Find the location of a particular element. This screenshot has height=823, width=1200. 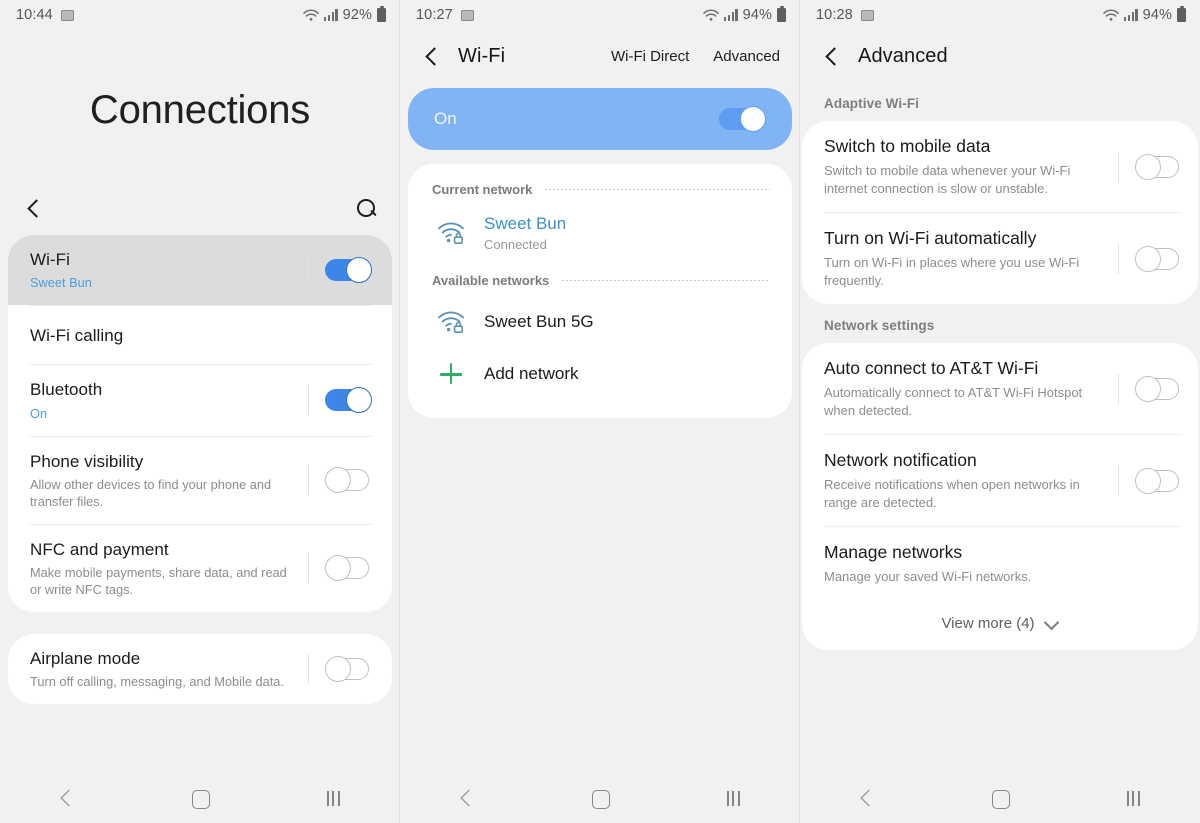

search-icon is located at coordinates (366, 208).